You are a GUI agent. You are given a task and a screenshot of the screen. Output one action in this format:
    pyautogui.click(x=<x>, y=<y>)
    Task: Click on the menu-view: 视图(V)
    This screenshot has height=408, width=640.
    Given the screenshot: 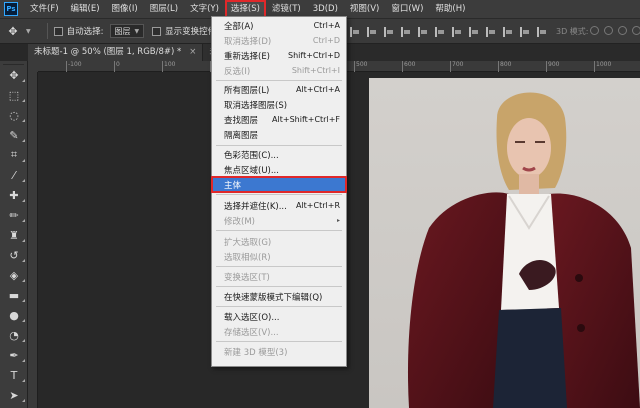 What is the action you would take?
    pyautogui.click(x=364, y=9)
    